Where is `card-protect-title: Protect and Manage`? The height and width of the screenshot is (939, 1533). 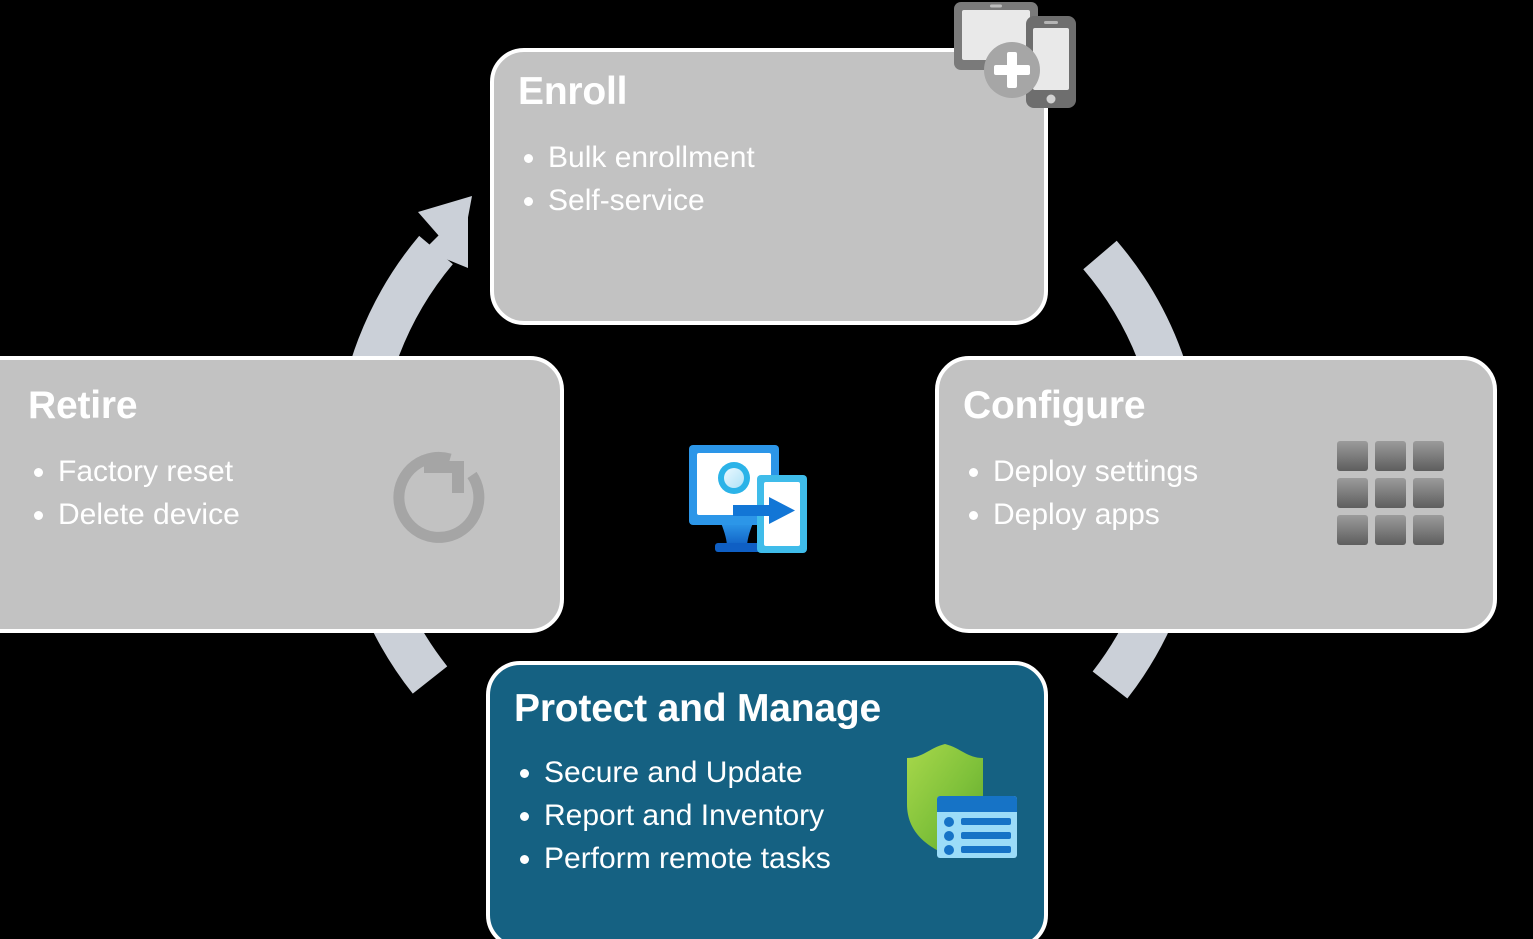 card-protect-title: Protect and Manage is located at coordinates (697, 708).